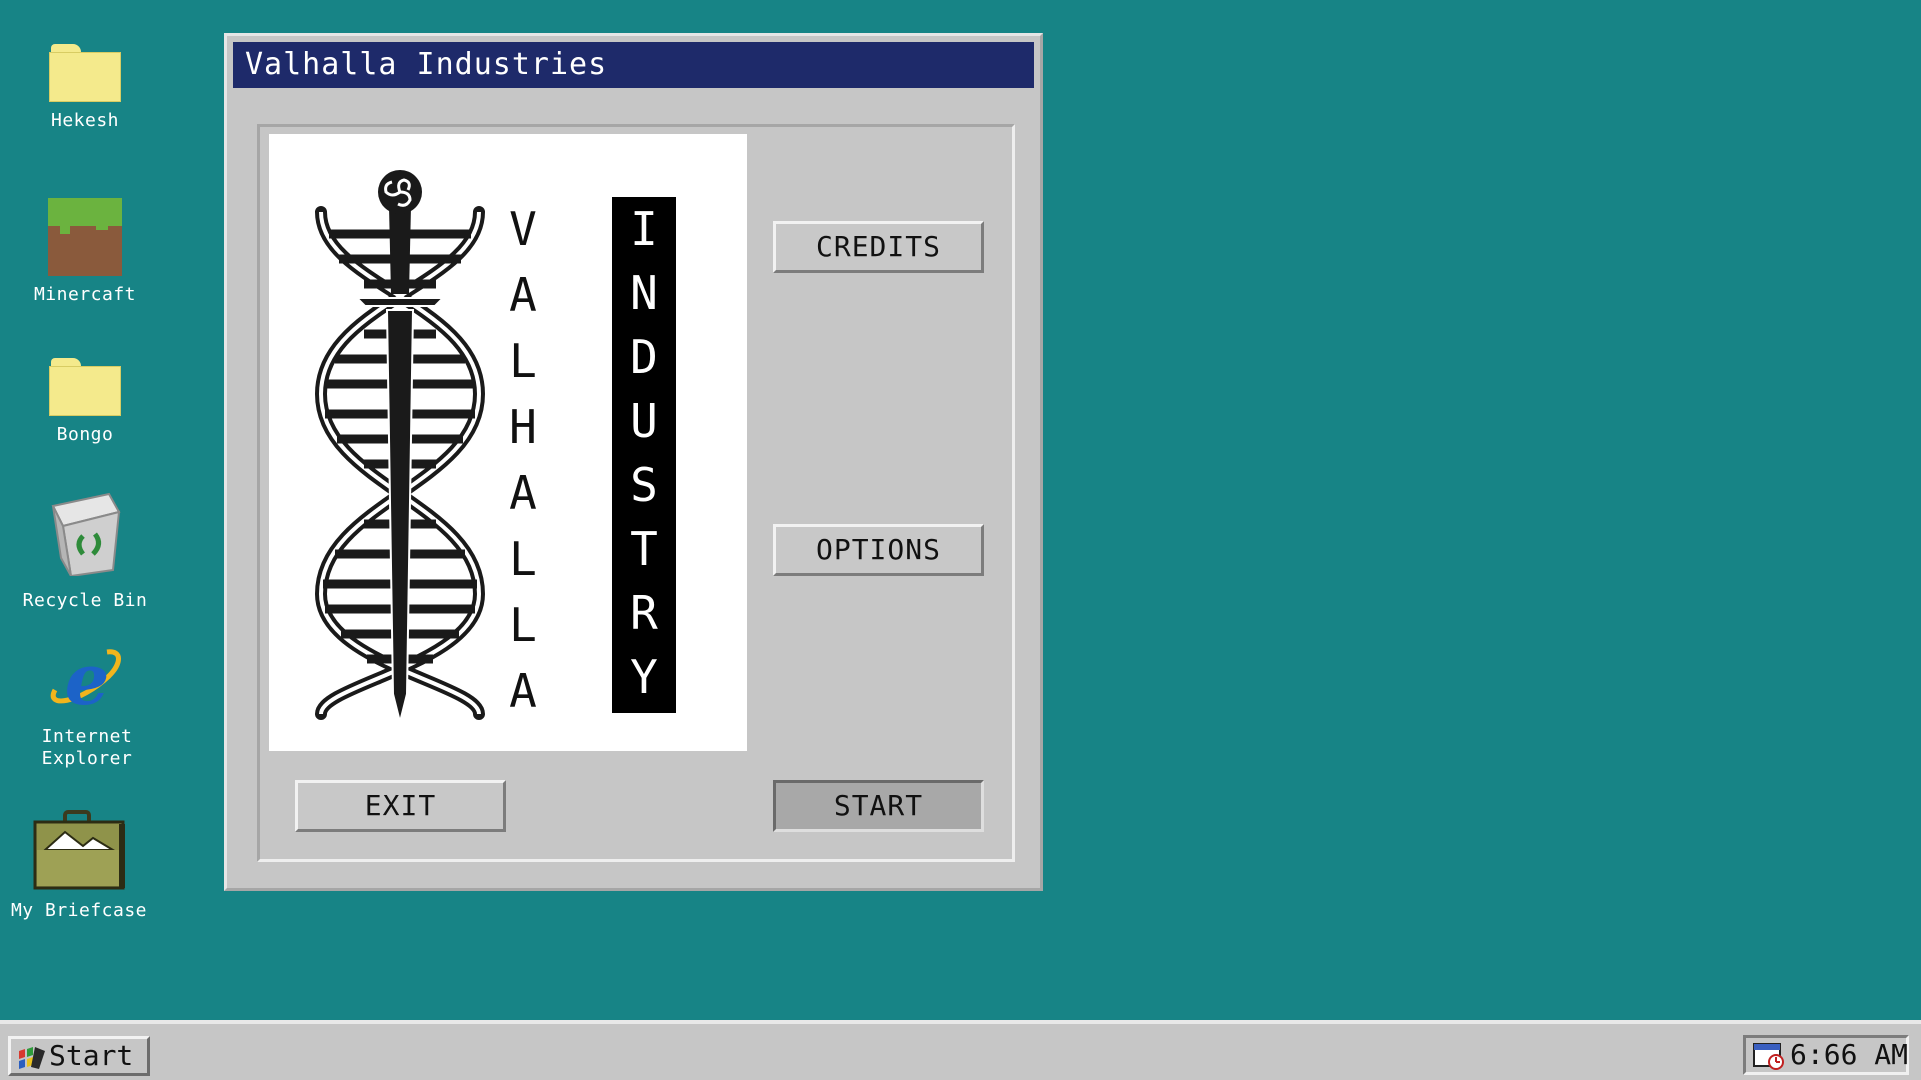 The height and width of the screenshot is (1080, 1921). I want to click on taskbar-start-button: Start, so click(79, 1056).